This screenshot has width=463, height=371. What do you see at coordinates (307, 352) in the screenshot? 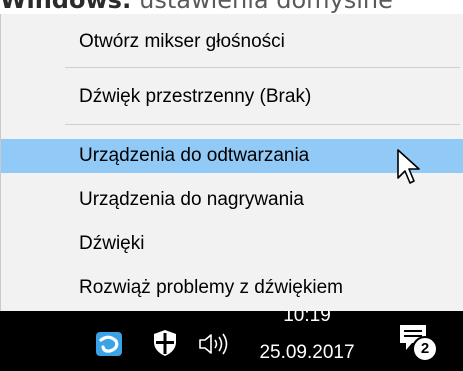
I see `clock-date: 25.09.2017` at bounding box center [307, 352].